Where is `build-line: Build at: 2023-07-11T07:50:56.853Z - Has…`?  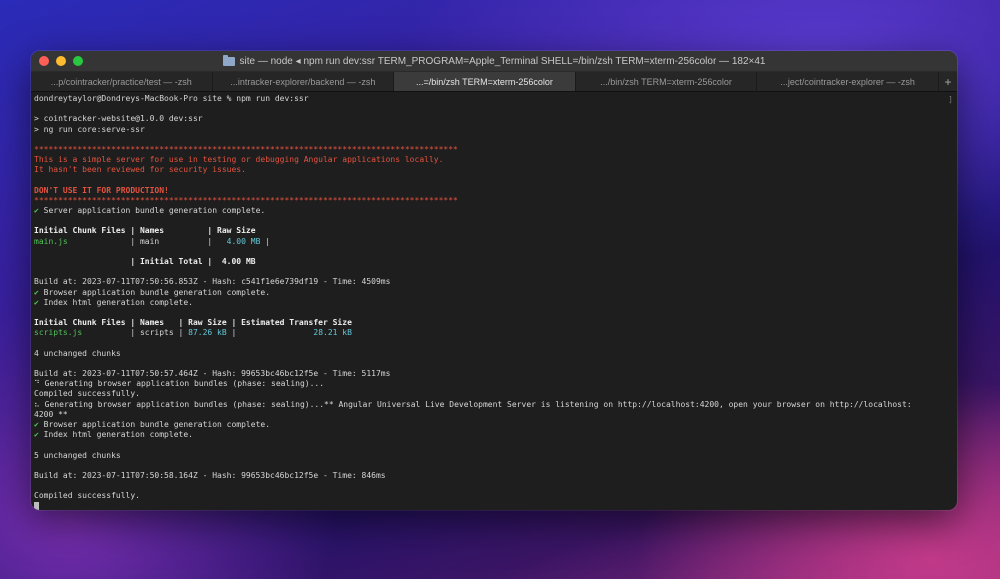 build-line: Build at: 2023-07-11T07:50:56.853Z - Has… is located at coordinates (212, 282).